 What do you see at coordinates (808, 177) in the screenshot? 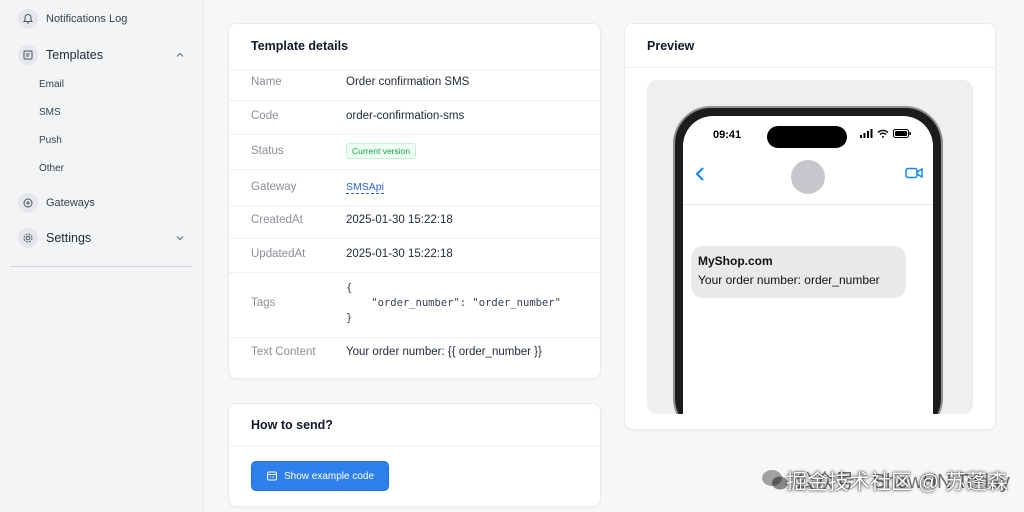
I see `avatar` at bounding box center [808, 177].